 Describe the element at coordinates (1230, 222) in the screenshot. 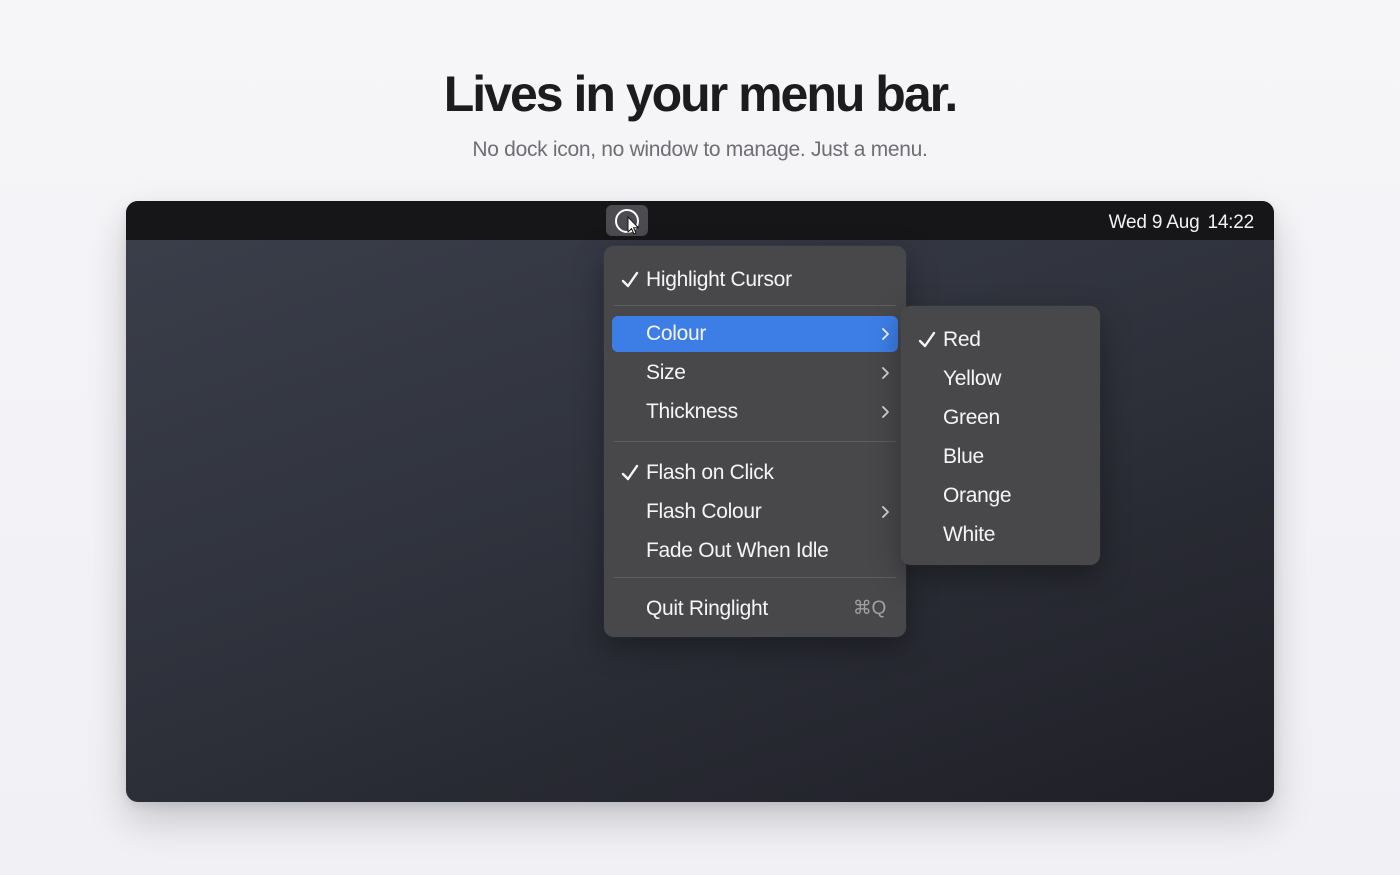

I see `clock-time: 14:22` at that location.